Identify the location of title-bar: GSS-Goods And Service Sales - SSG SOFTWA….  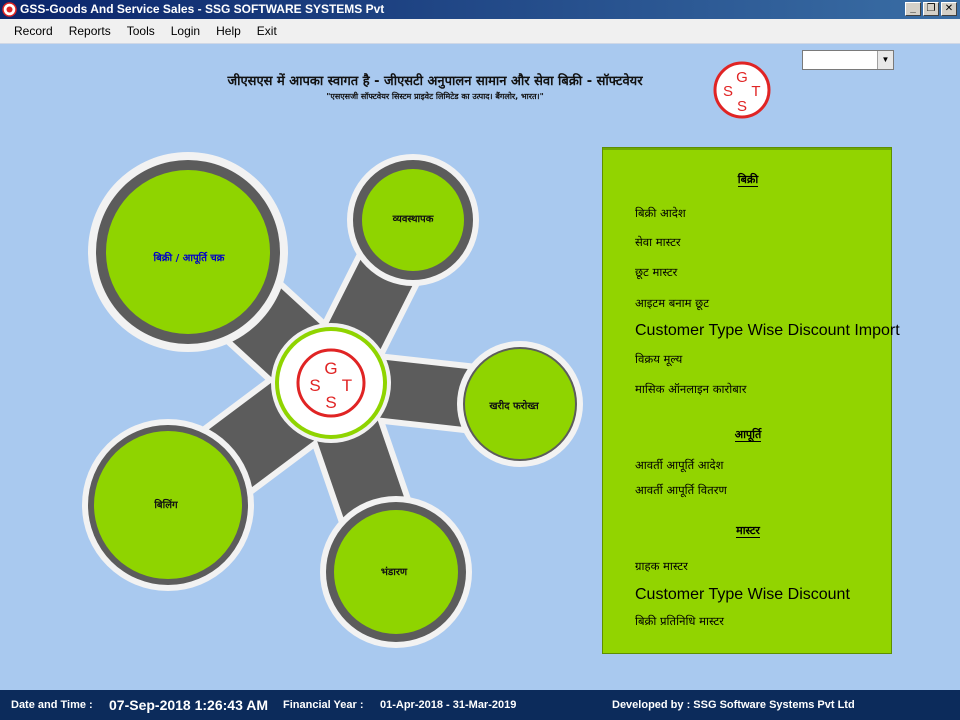
(480, 9).